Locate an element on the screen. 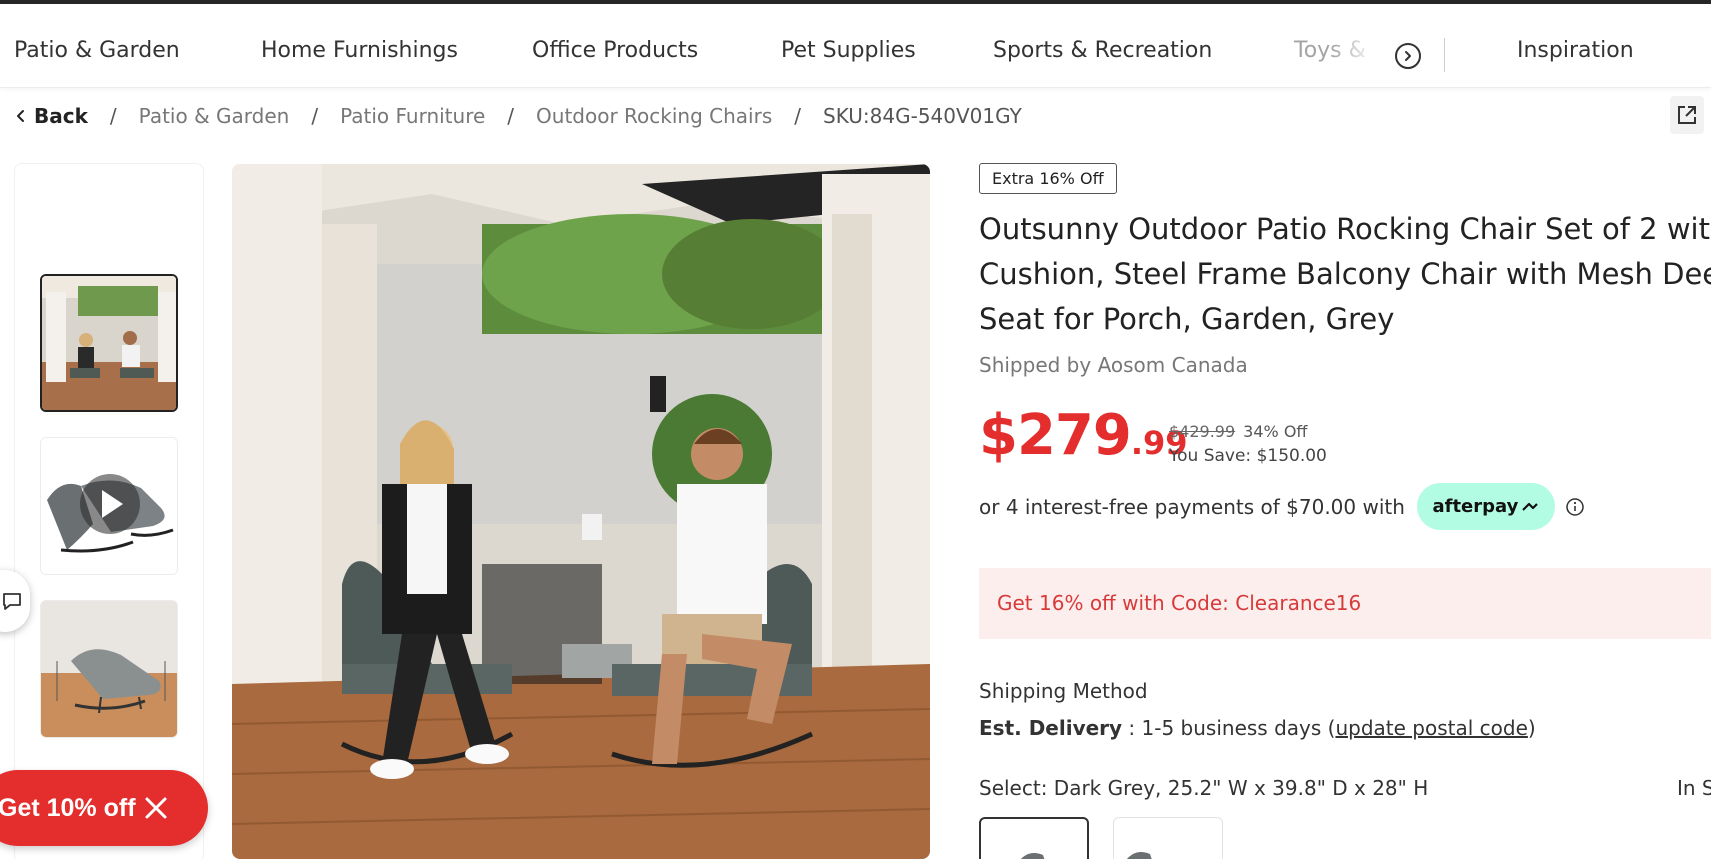  breadcrumb-outdoor-rocking-chairs: Outdoor Rocking Chairs is located at coordinates (654, 116).